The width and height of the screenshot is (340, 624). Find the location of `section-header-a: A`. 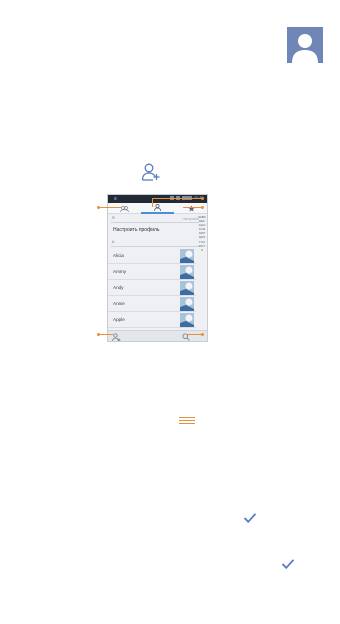

section-header-a: A is located at coordinates (113, 242).